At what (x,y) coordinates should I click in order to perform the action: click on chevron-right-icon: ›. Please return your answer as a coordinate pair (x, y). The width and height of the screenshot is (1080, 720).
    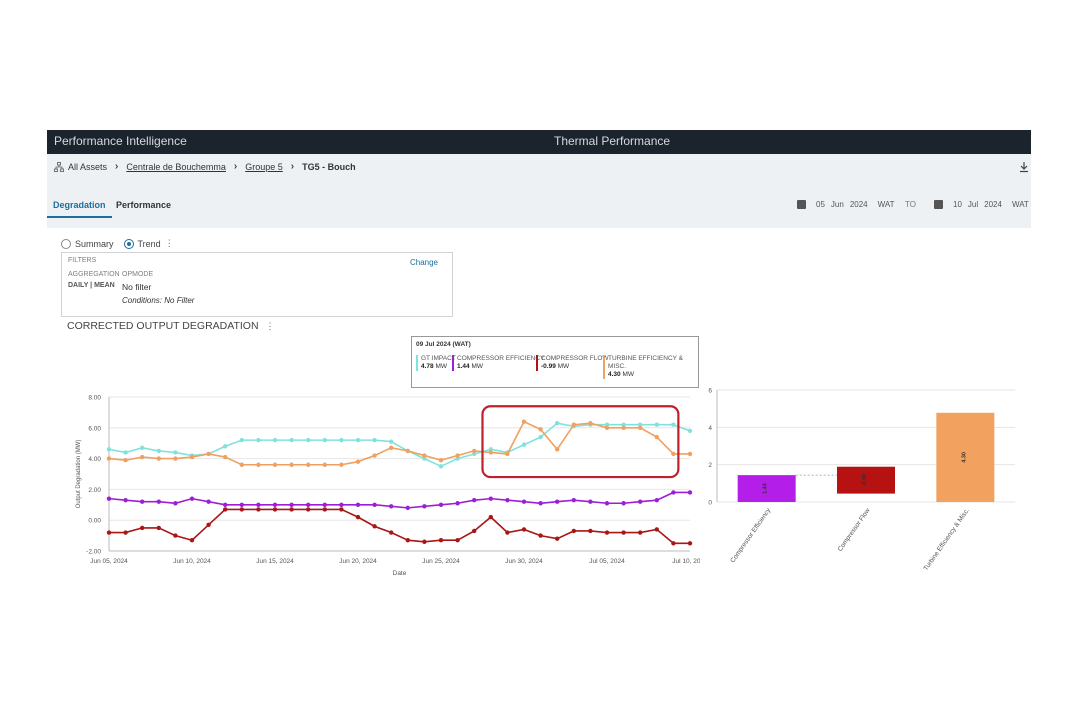
    Looking at the image, I should click on (235, 166).